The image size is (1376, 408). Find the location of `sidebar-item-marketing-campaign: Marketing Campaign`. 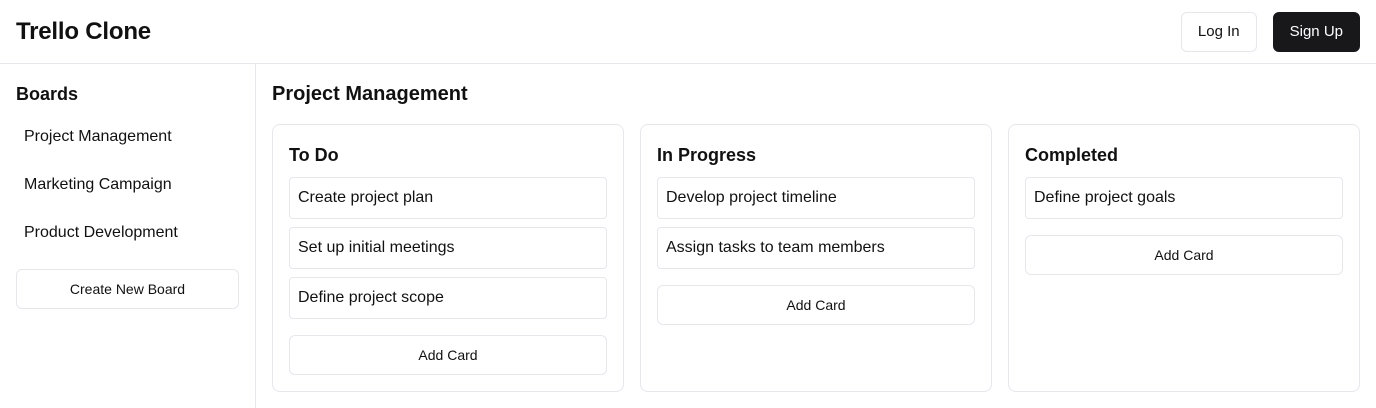

sidebar-item-marketing-campaign: Marketing Campaign is located at coordinates (127, 185).